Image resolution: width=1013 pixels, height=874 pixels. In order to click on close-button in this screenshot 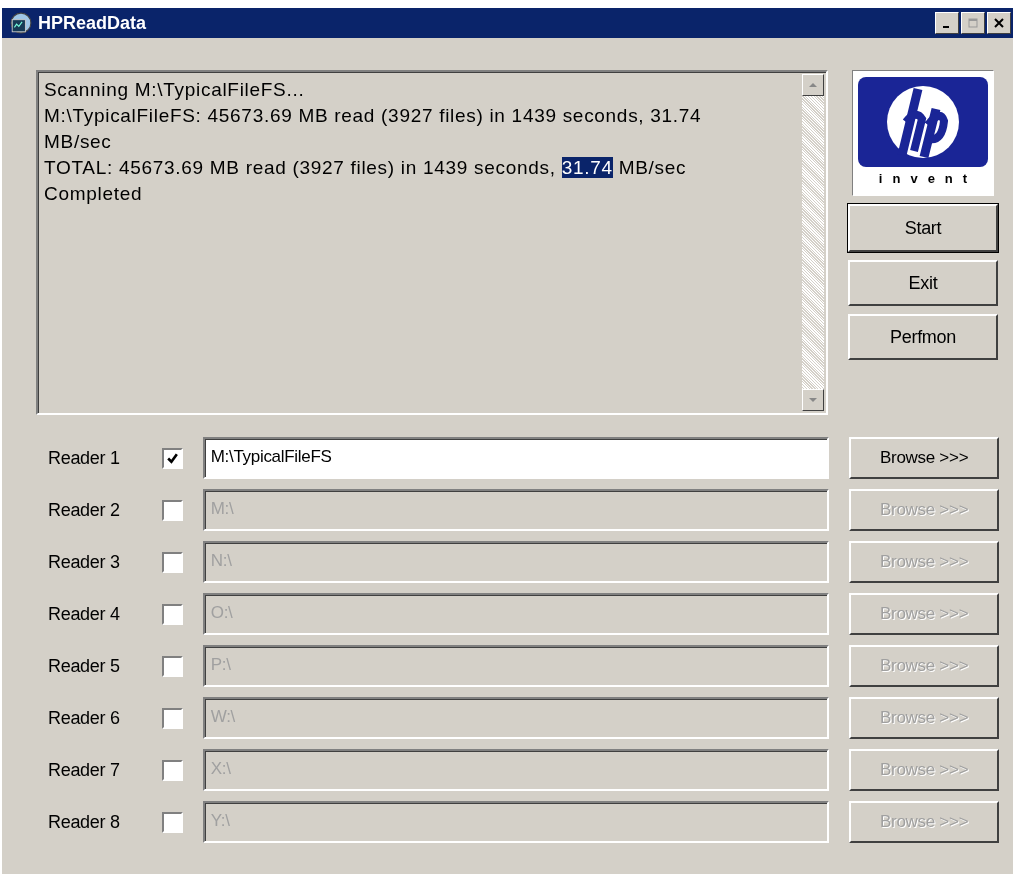, I will do `click(999, 23)`.